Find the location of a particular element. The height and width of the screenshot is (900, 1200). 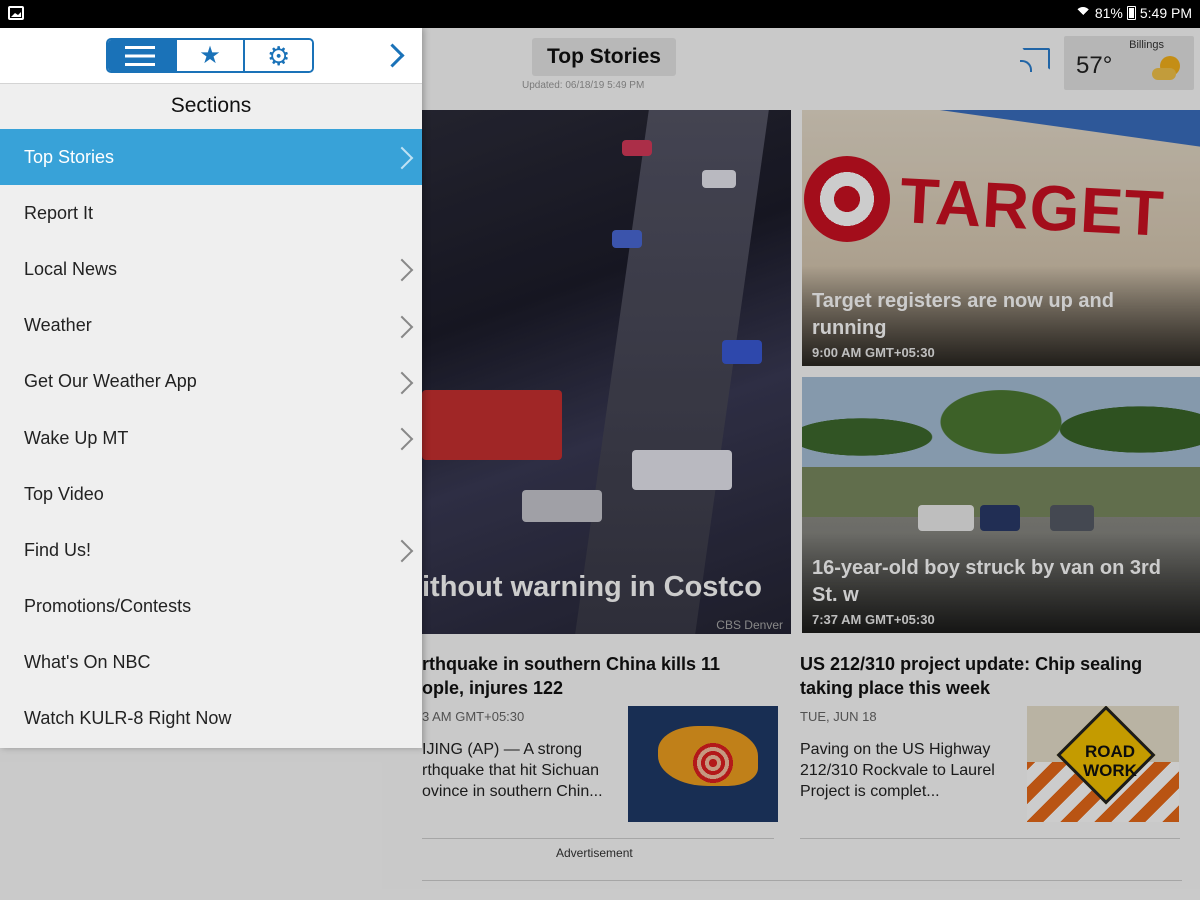

story-thumbnail: ROAD WORK is located at coordinates (1103, 764).